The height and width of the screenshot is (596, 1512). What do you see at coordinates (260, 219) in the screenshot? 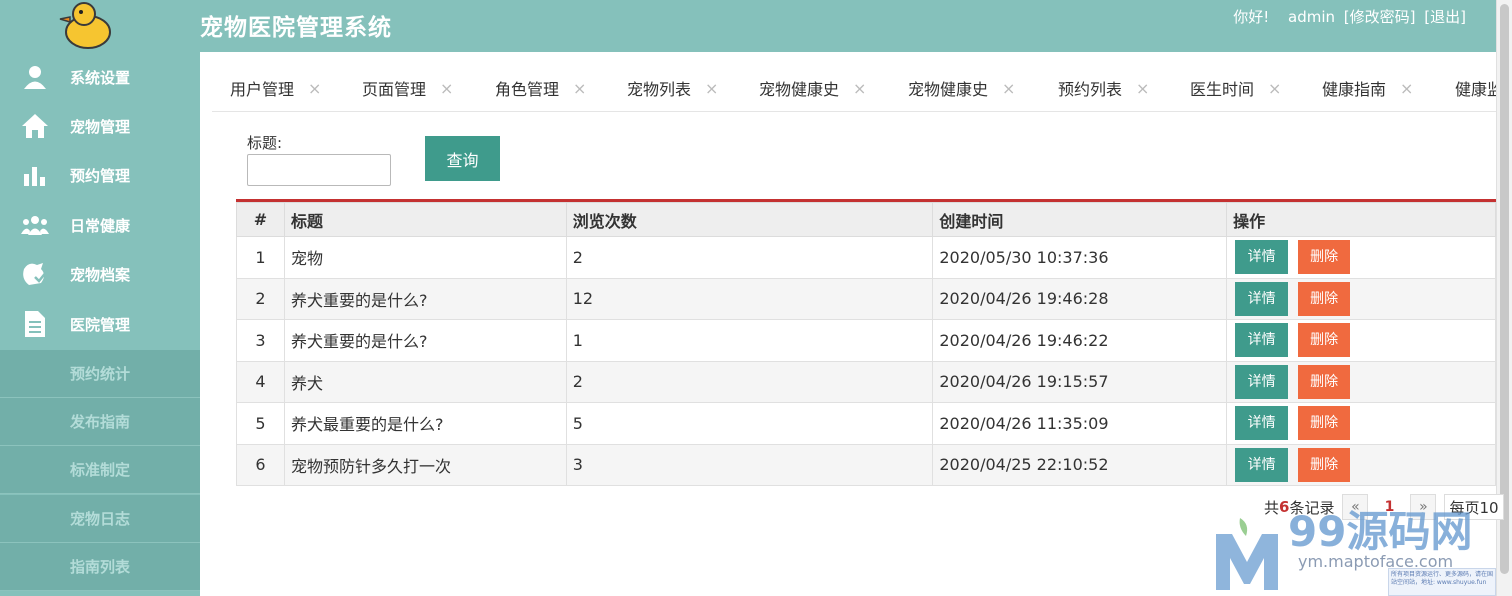
I see `column-header-number: #` at bounding box center [260, 219].